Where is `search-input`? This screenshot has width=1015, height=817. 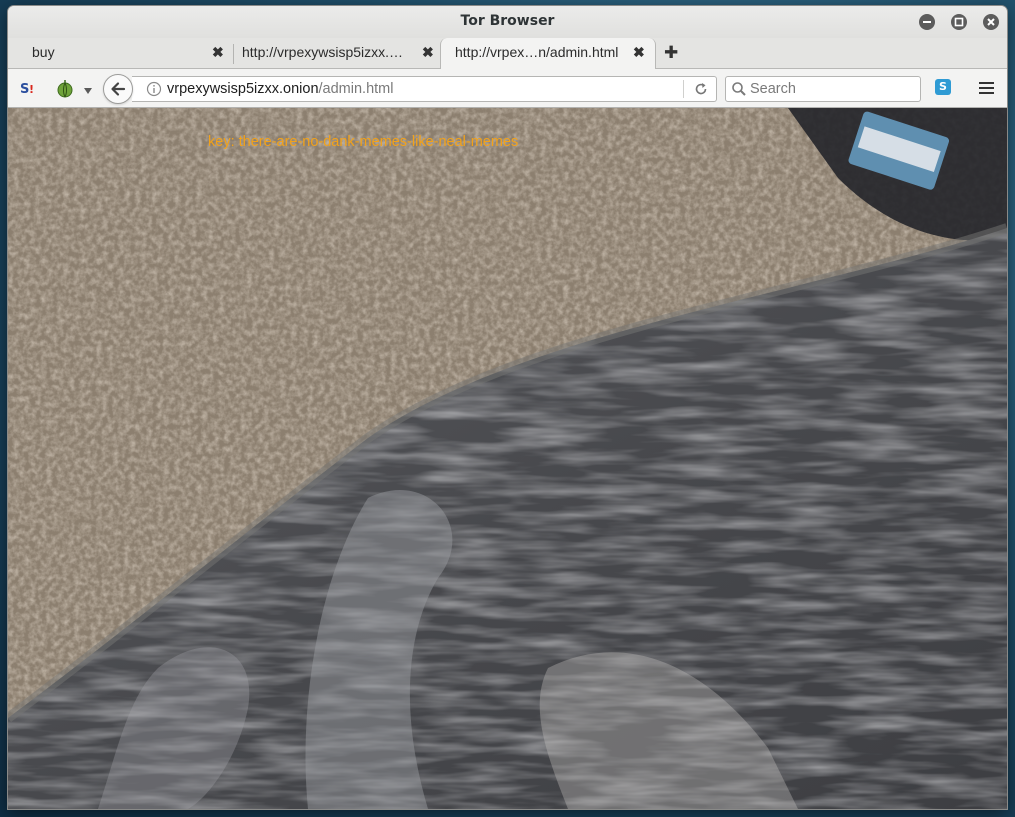
search-input is located at coordinates (833, 89).